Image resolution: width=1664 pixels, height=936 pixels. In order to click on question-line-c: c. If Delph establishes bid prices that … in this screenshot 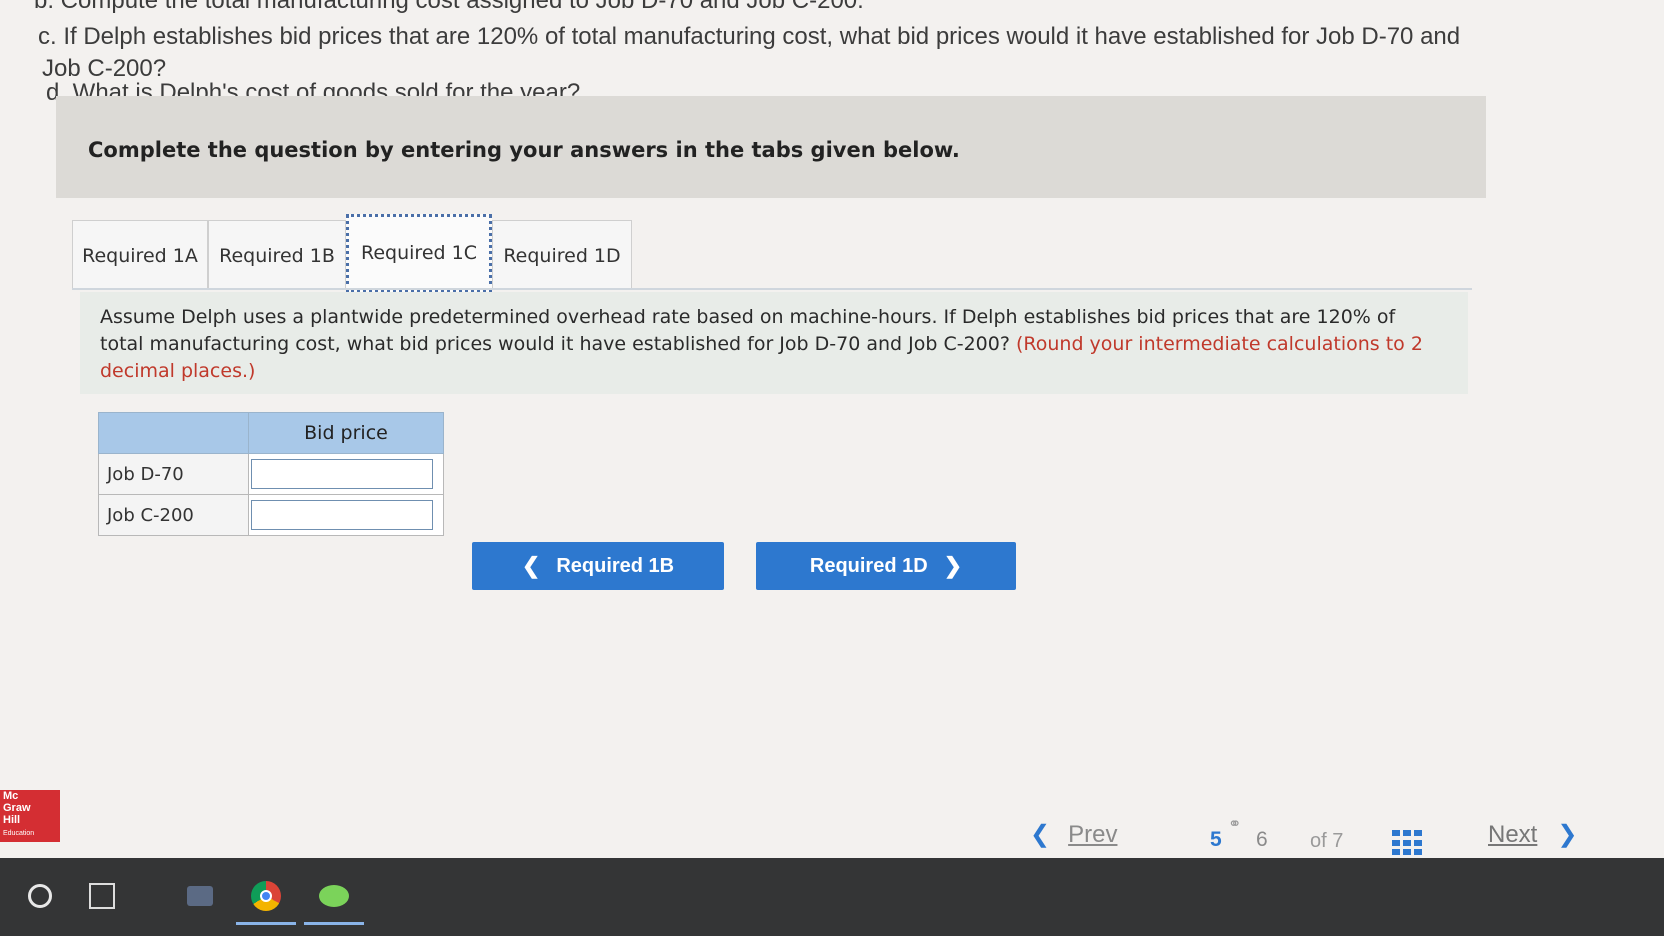, I will do `click(749, 36)`.